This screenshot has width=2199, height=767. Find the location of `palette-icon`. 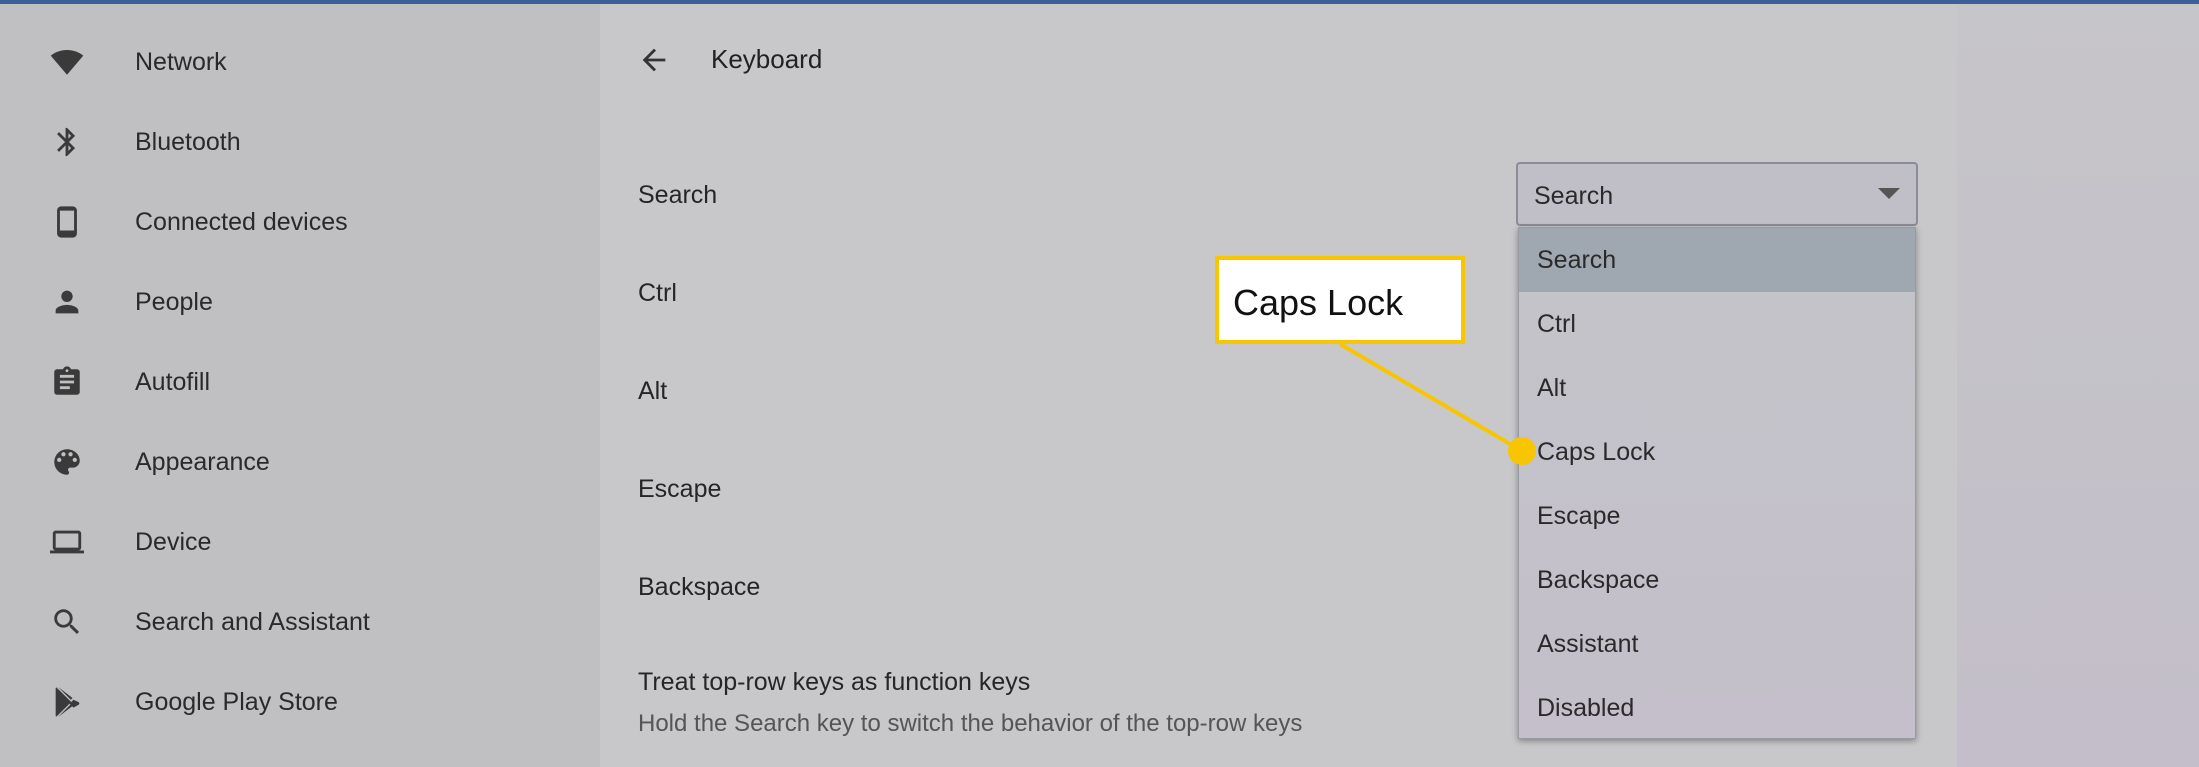

palette-icon is located at coordinates (67, 462).